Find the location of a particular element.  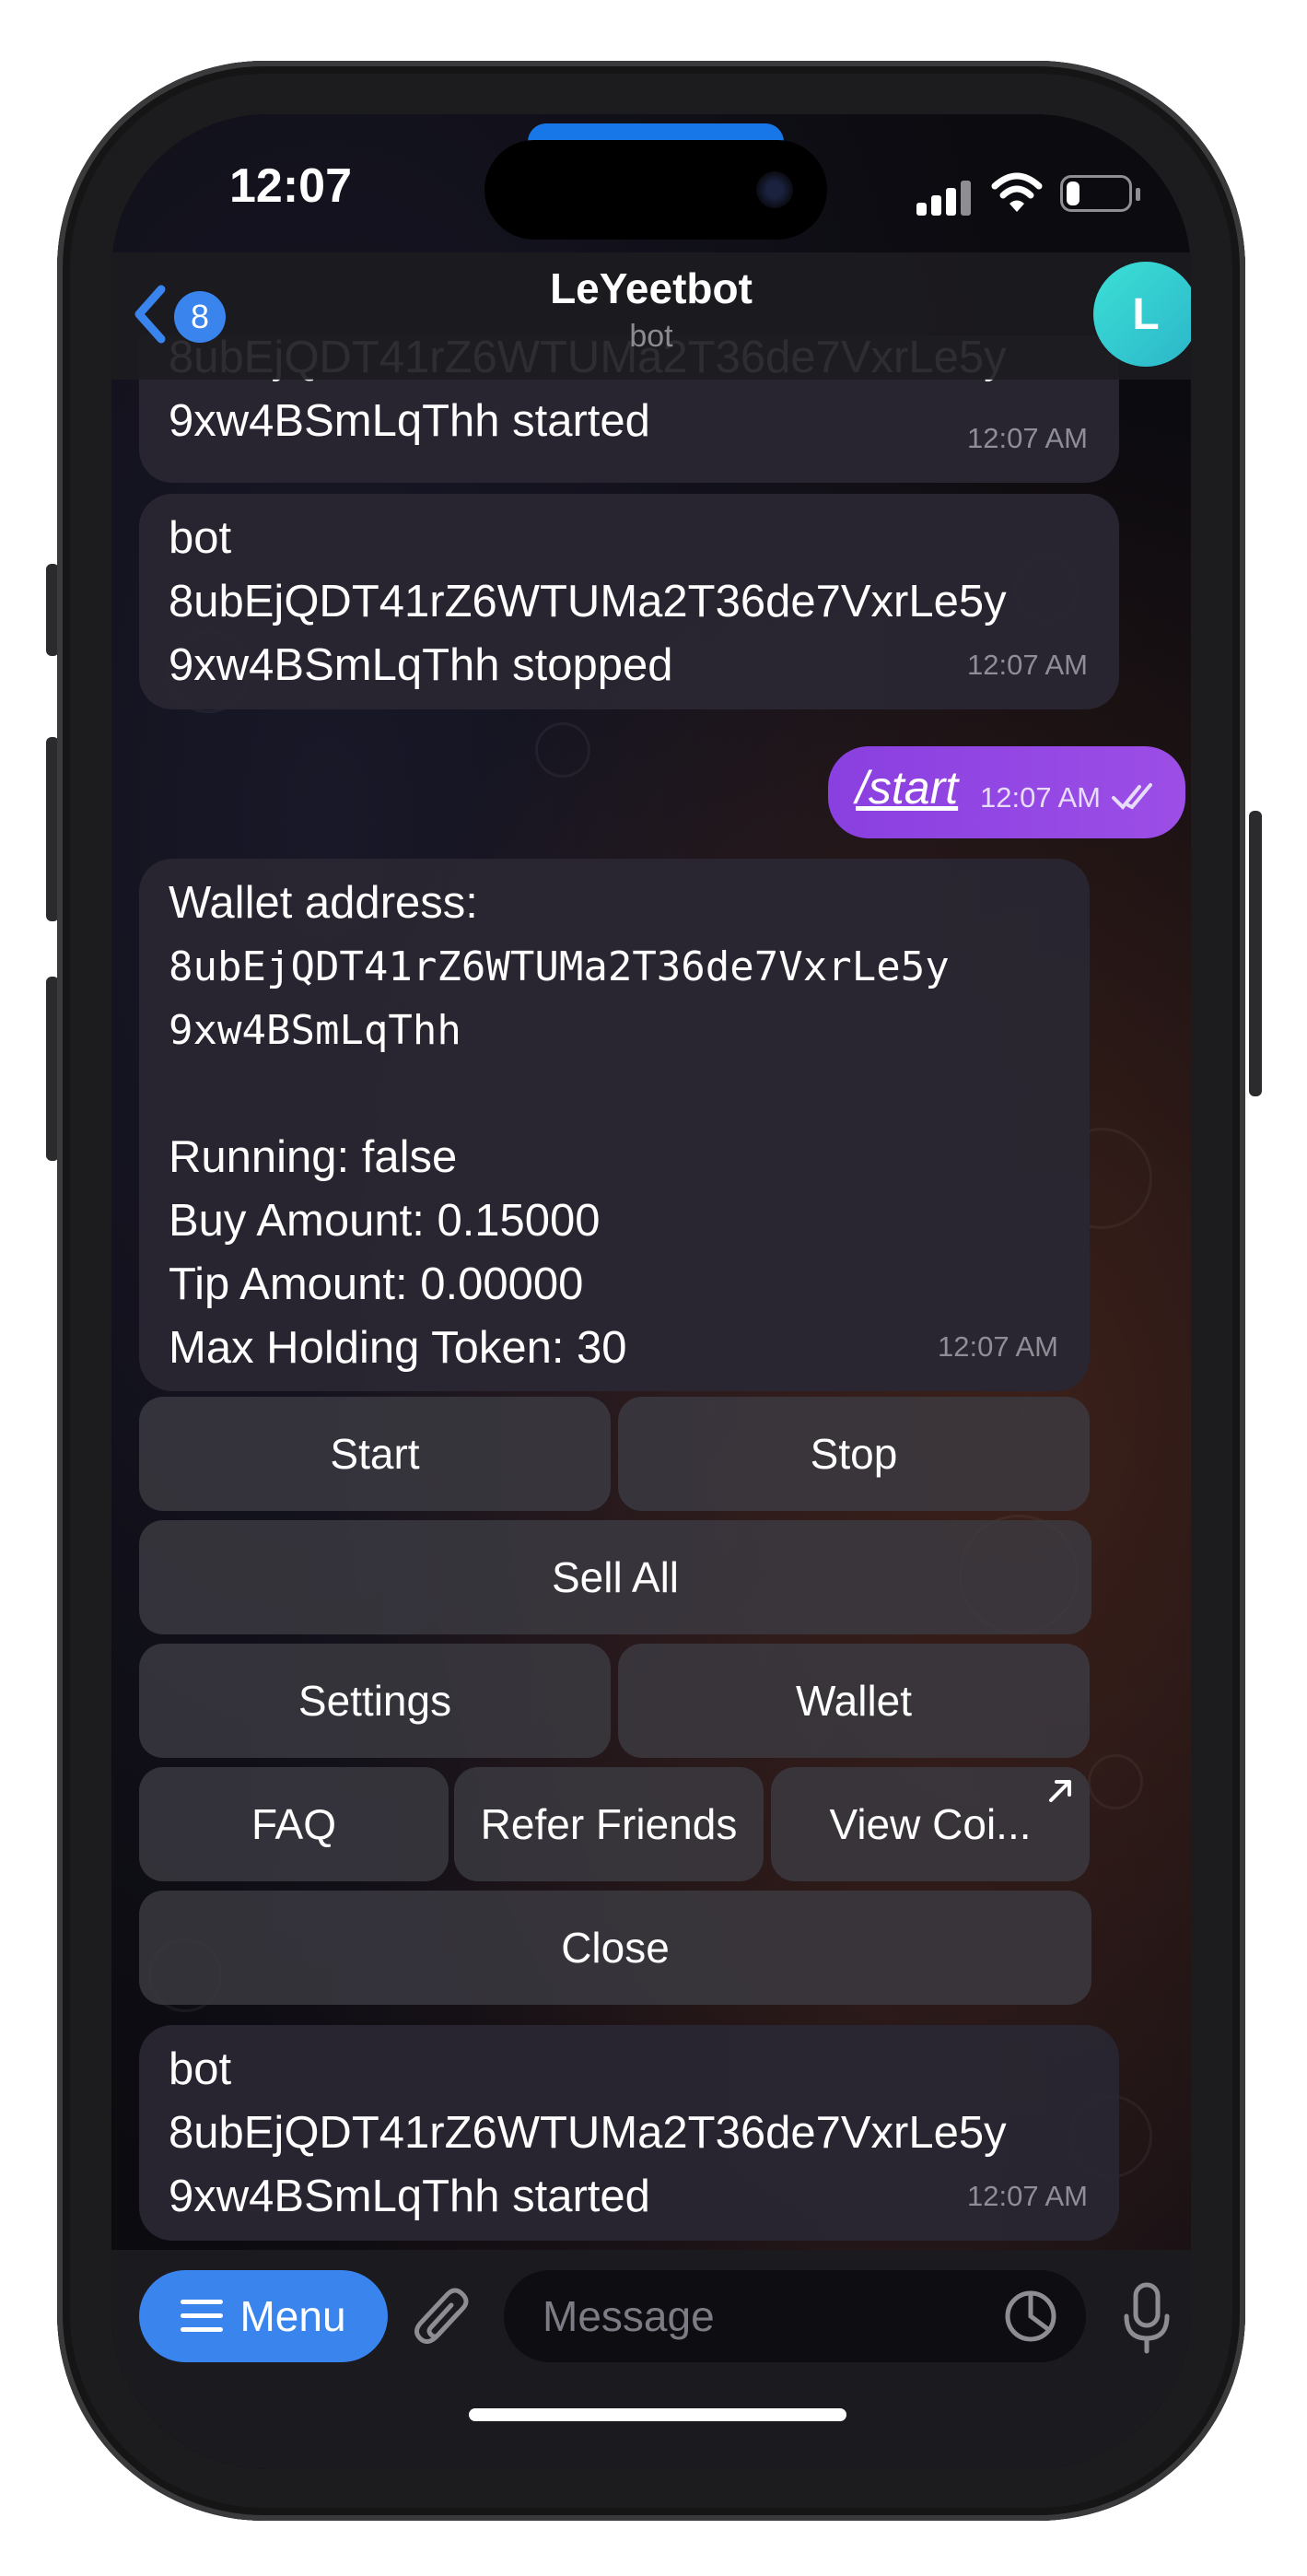

sticker-icon is located at coordinates (1030, 2316).